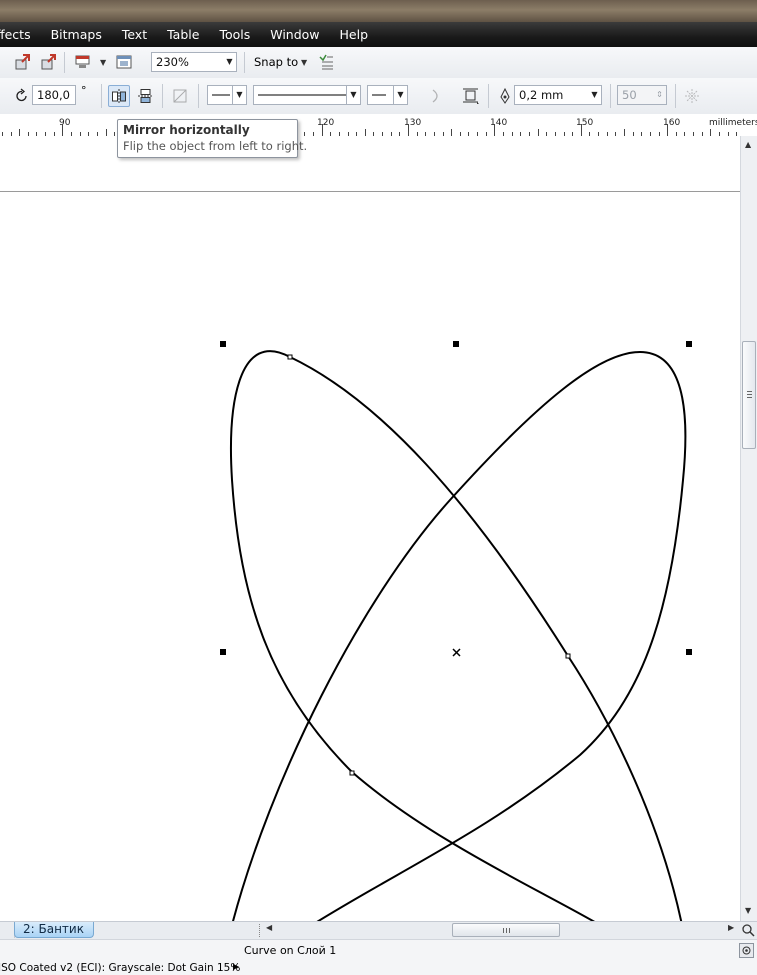  Describe the element at coordinates (541, 95) in the screenshot. I see `outline-width-value: 0,2 mm` at that location.